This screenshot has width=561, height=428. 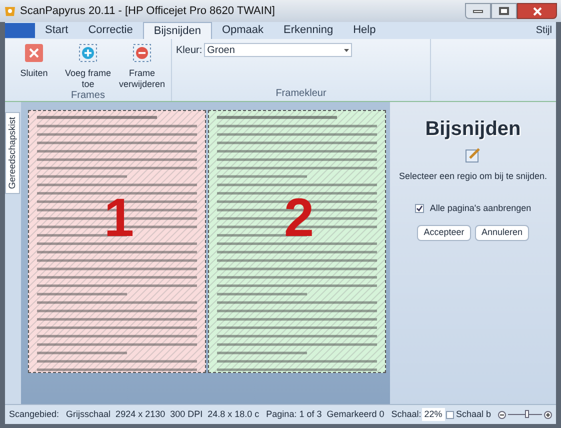 What do you see at coordinates (34, 64) in the screenshot?
I see `ribbon-button: Sluiten` at bounding box center [34, 64].